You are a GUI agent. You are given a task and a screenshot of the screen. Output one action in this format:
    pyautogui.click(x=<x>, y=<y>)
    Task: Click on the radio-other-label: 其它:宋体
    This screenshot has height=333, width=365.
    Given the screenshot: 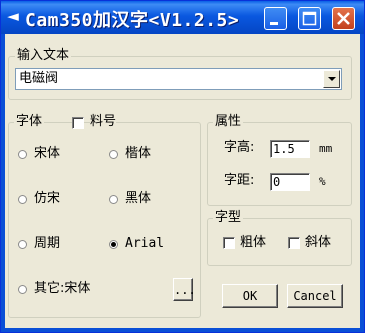 What is the action you would take?
    pyautogui.click(x=62, y=288)
    